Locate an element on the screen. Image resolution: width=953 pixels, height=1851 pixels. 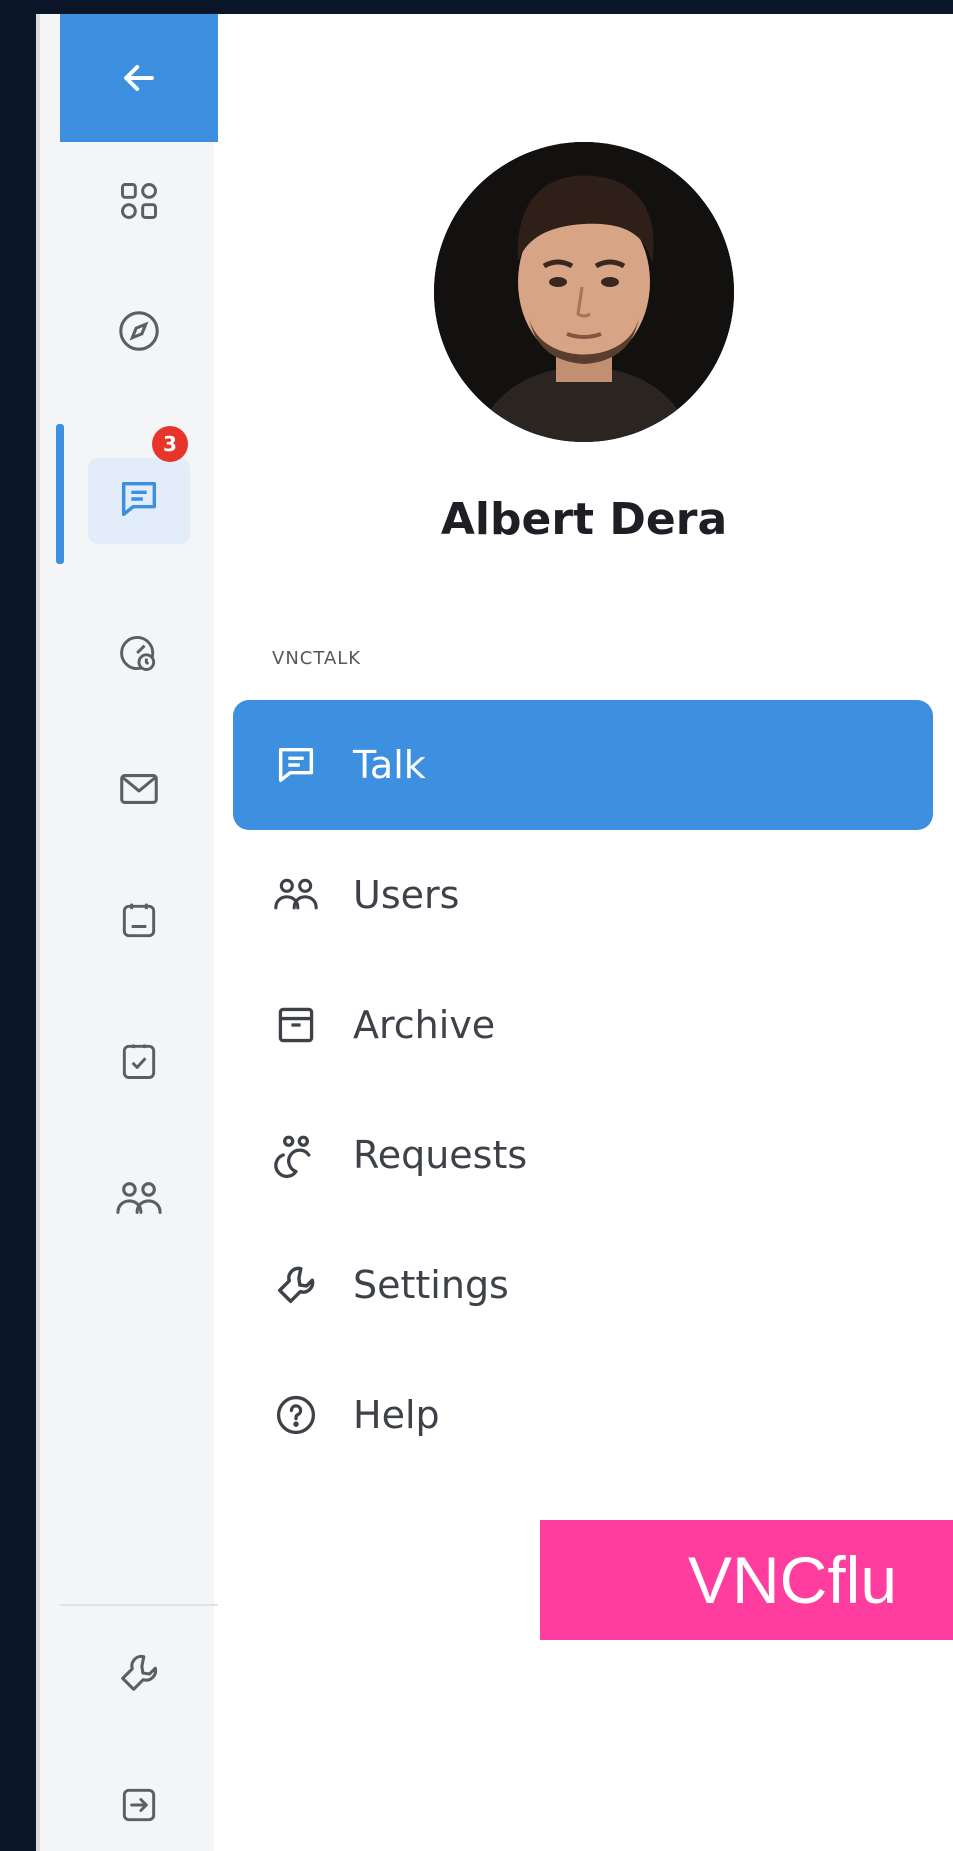
menu-item-label: Talk is located at coordinates (389, 765).